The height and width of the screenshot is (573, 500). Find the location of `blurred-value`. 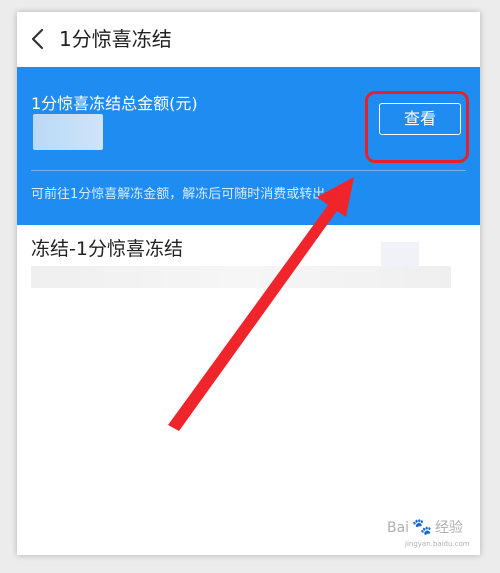

blurred-value is located at coordinates (400, 255).